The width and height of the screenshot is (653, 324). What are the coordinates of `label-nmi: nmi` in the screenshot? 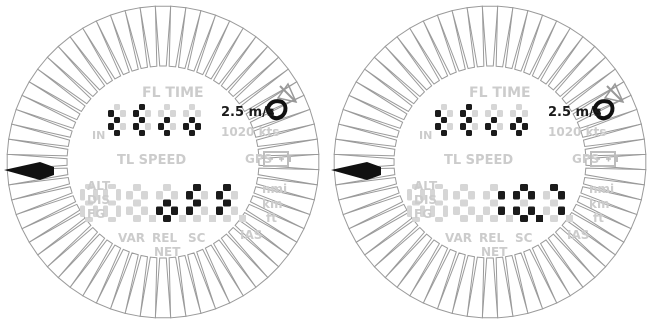 It's located at (602, 189).